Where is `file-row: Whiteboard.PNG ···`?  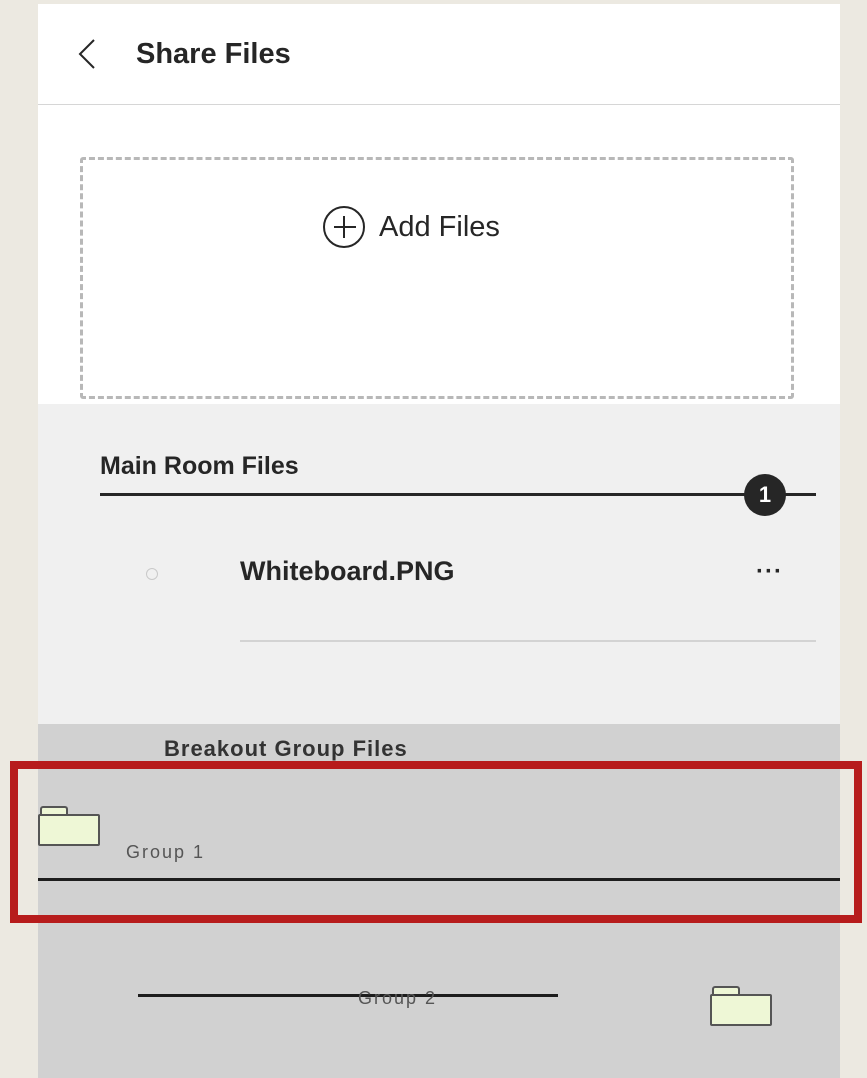 file-row: Whiteboard.PNG ··· is located at coordinates (458, 589).